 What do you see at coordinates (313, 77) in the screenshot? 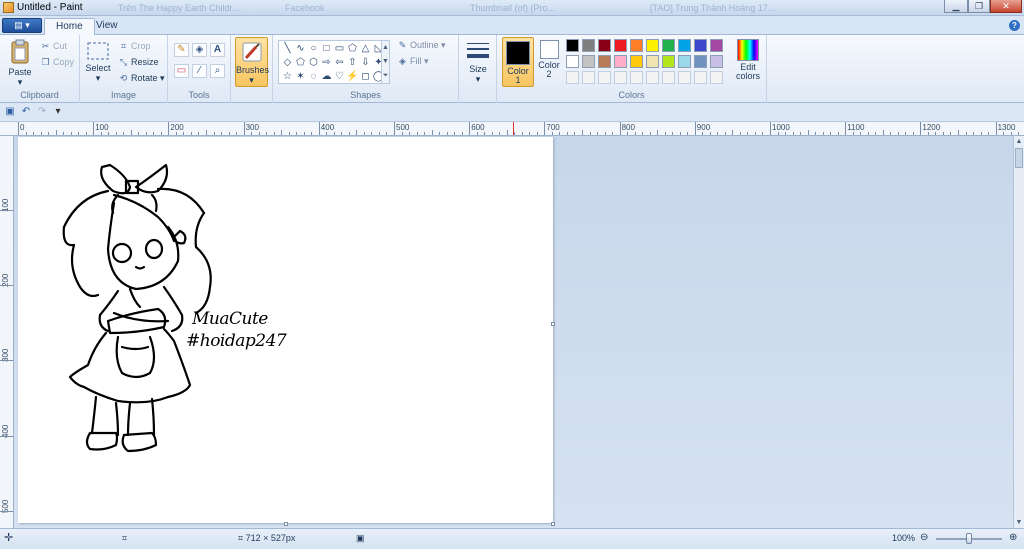
I see `shape-option: ◌` at bounding box center [313, 77].